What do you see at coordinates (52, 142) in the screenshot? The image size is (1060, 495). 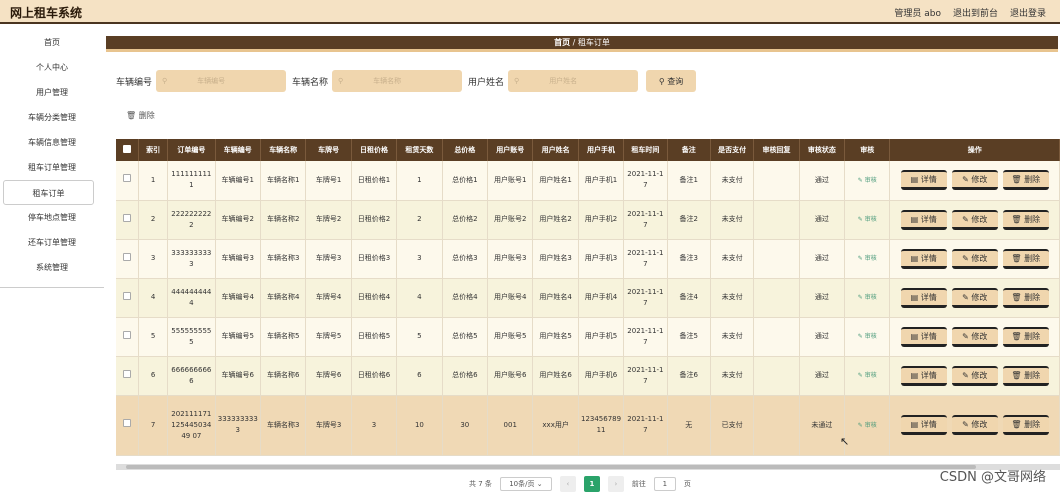 I see `sidebar-item-vehicle-info: 车辆信息管理` at bounding box center [52, 142].